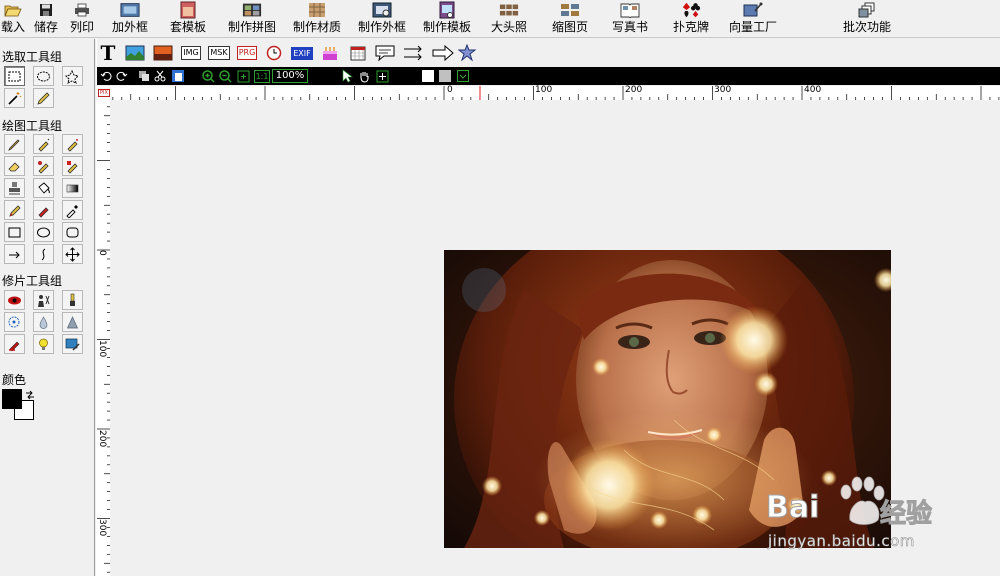  Describe the element at coordinates (753, 18) in the screenshot. I see `vector-factory-button: 向量工厂` at that location.